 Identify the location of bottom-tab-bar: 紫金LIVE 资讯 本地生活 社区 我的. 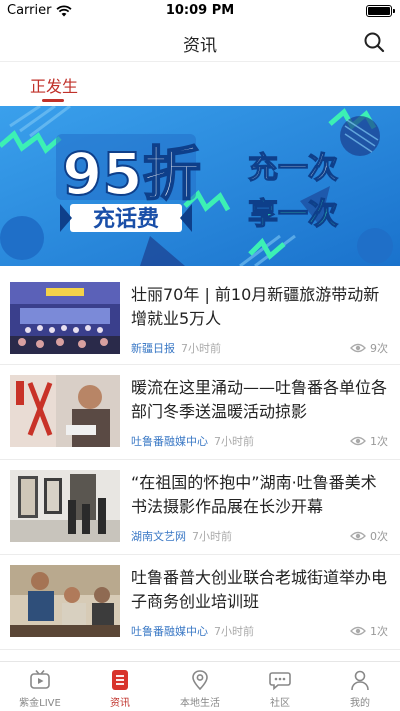
(200, 686).